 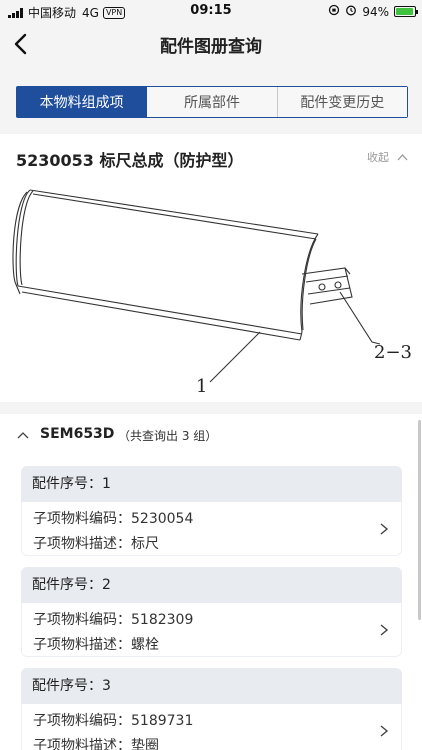 I want to click on item-seq: 配件序号：2, so click(x=211, y=585).